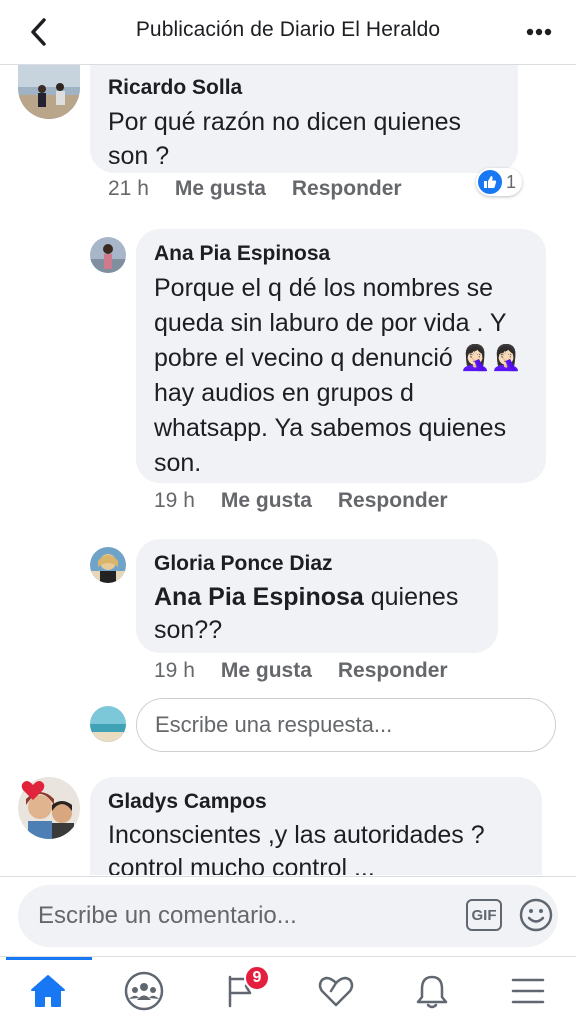 The image size is (576, 1025). I want to click on tab-groups, so click(144, 991).